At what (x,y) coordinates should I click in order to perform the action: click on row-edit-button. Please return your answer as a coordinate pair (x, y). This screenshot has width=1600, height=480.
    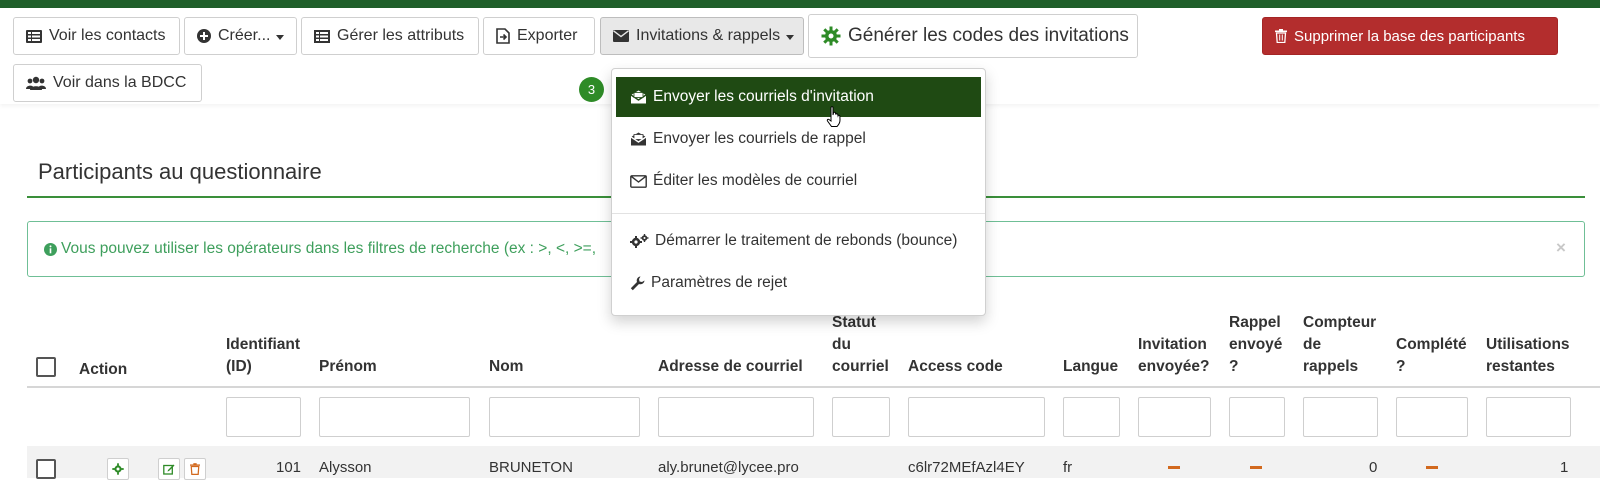
    Looking at the image, I should click on (169, 469).